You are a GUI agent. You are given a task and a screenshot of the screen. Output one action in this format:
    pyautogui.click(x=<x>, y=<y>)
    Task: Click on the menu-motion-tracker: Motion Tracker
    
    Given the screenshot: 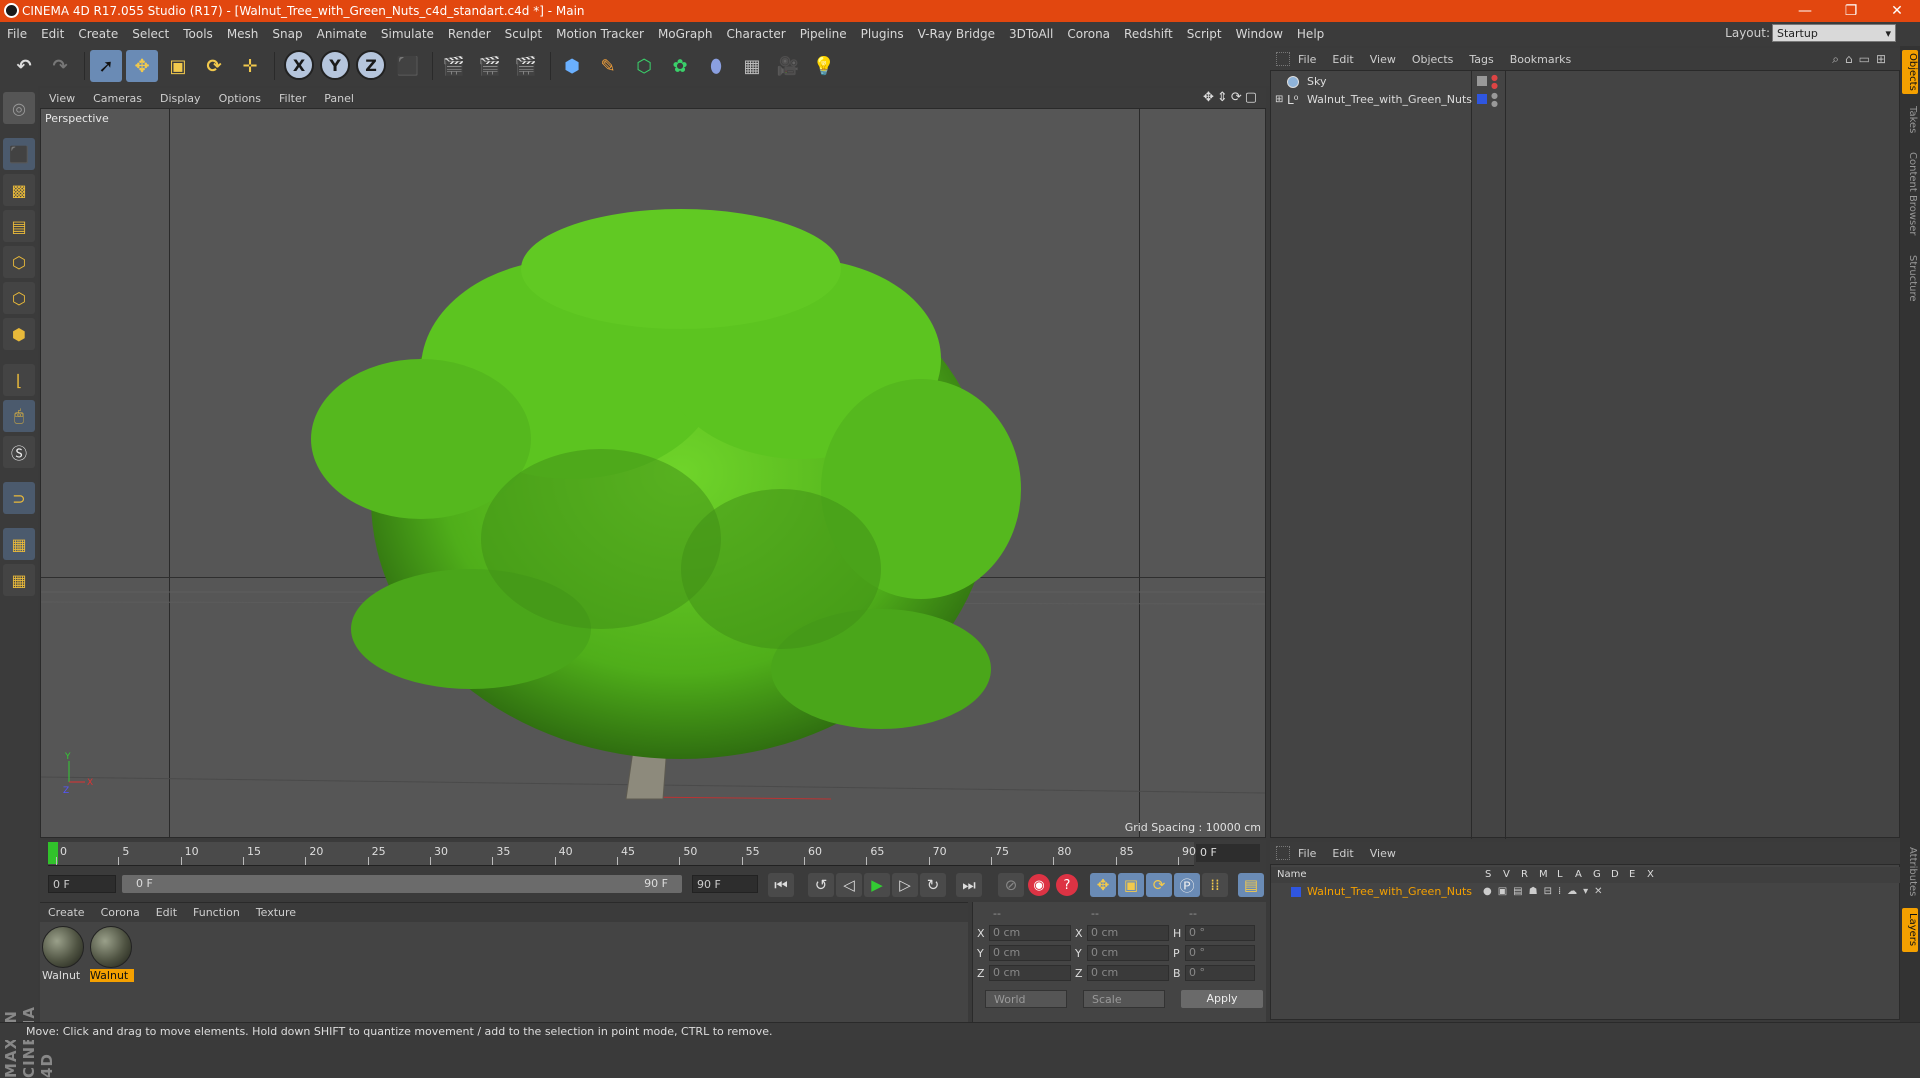 What is the action you would take?
    pyautogui.click(x=600, y=34)
    